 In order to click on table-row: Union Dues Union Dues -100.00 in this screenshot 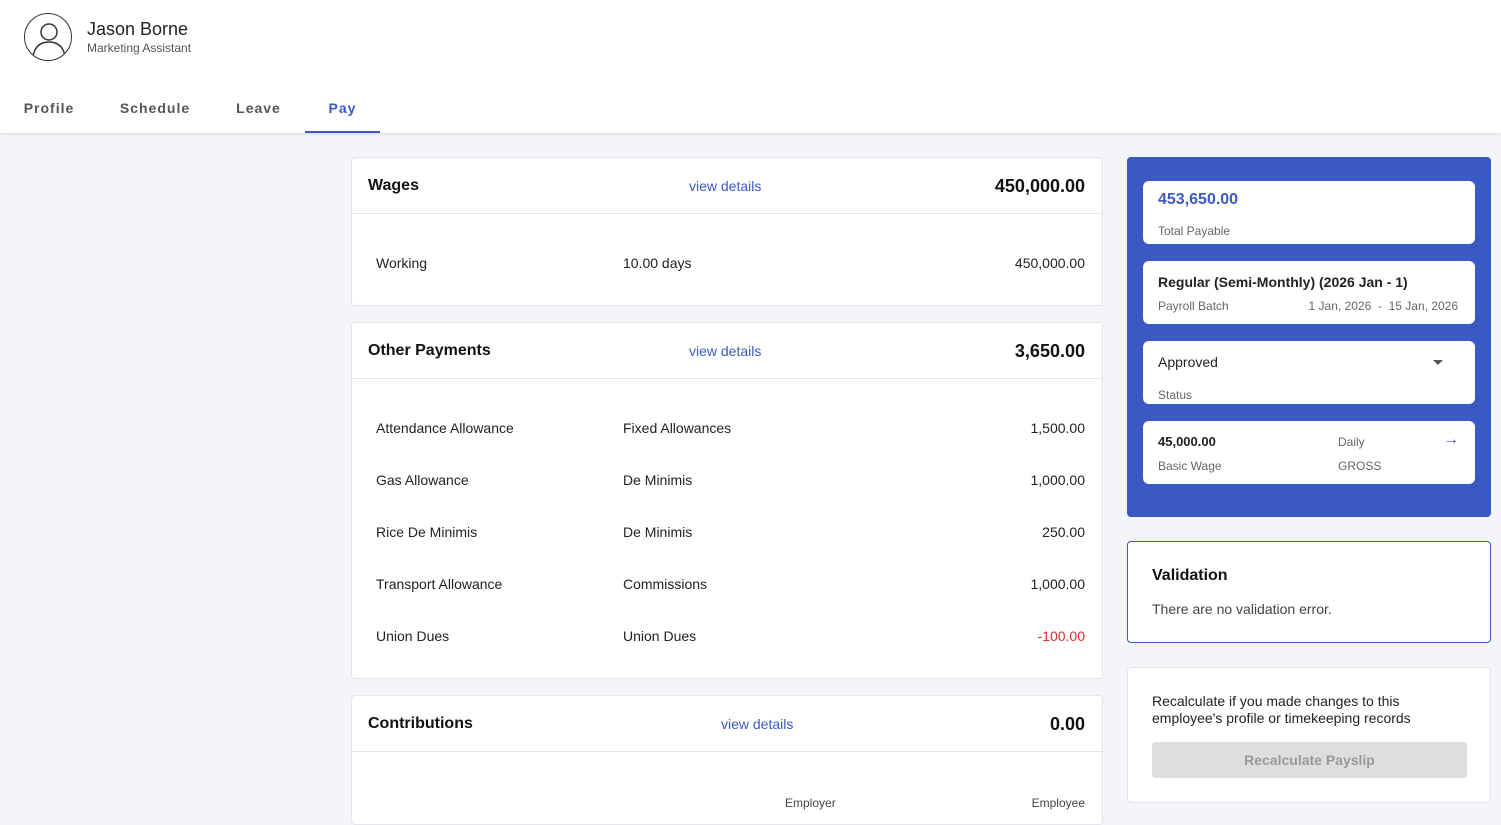, I will do `click(727, 637)`.